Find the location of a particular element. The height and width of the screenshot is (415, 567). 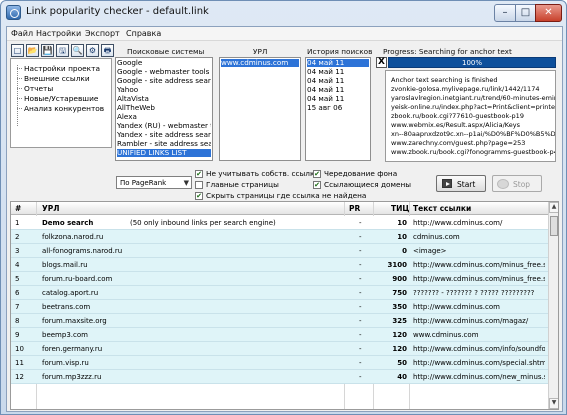

anchor-text-cell: http://www.cdminus.com/special.shtml is located at coordinates (479, 363).